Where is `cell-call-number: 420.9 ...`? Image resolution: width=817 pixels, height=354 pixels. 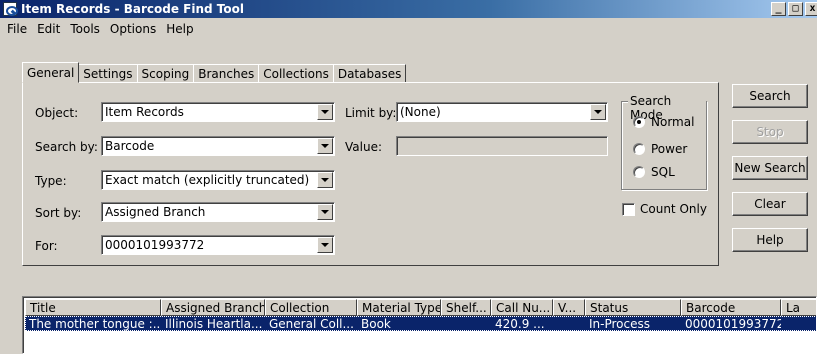 cell-call-number: 420.9 ... is located at coordinates (520, 323).